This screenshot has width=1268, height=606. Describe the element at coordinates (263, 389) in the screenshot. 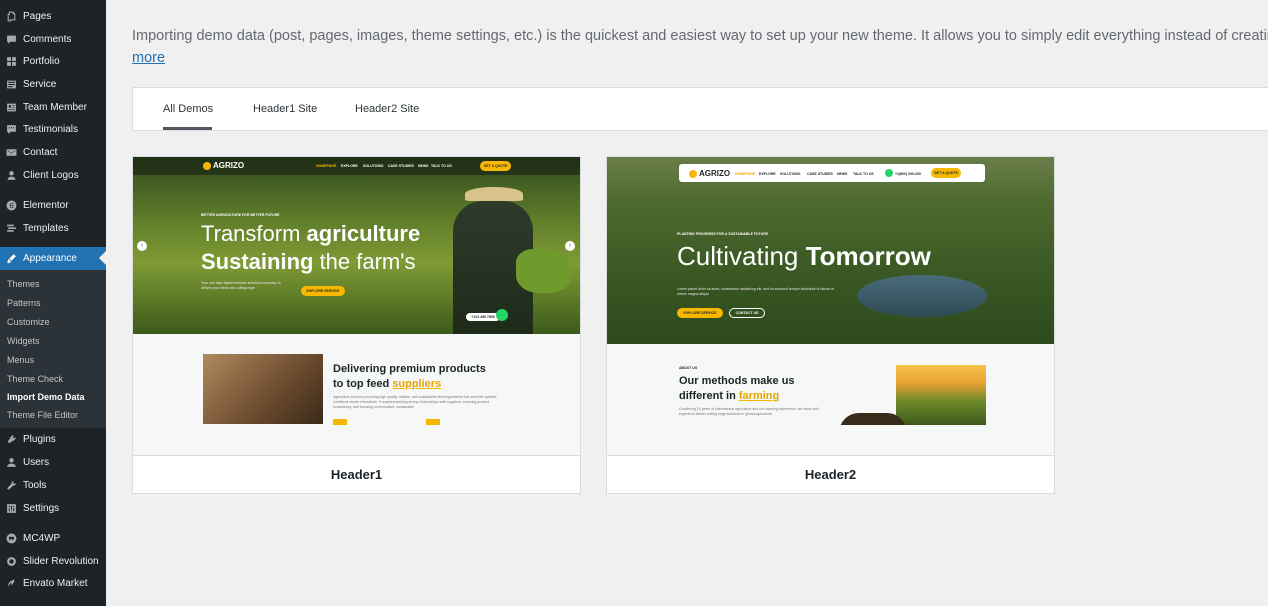

I see `farmer-photo` at that location.